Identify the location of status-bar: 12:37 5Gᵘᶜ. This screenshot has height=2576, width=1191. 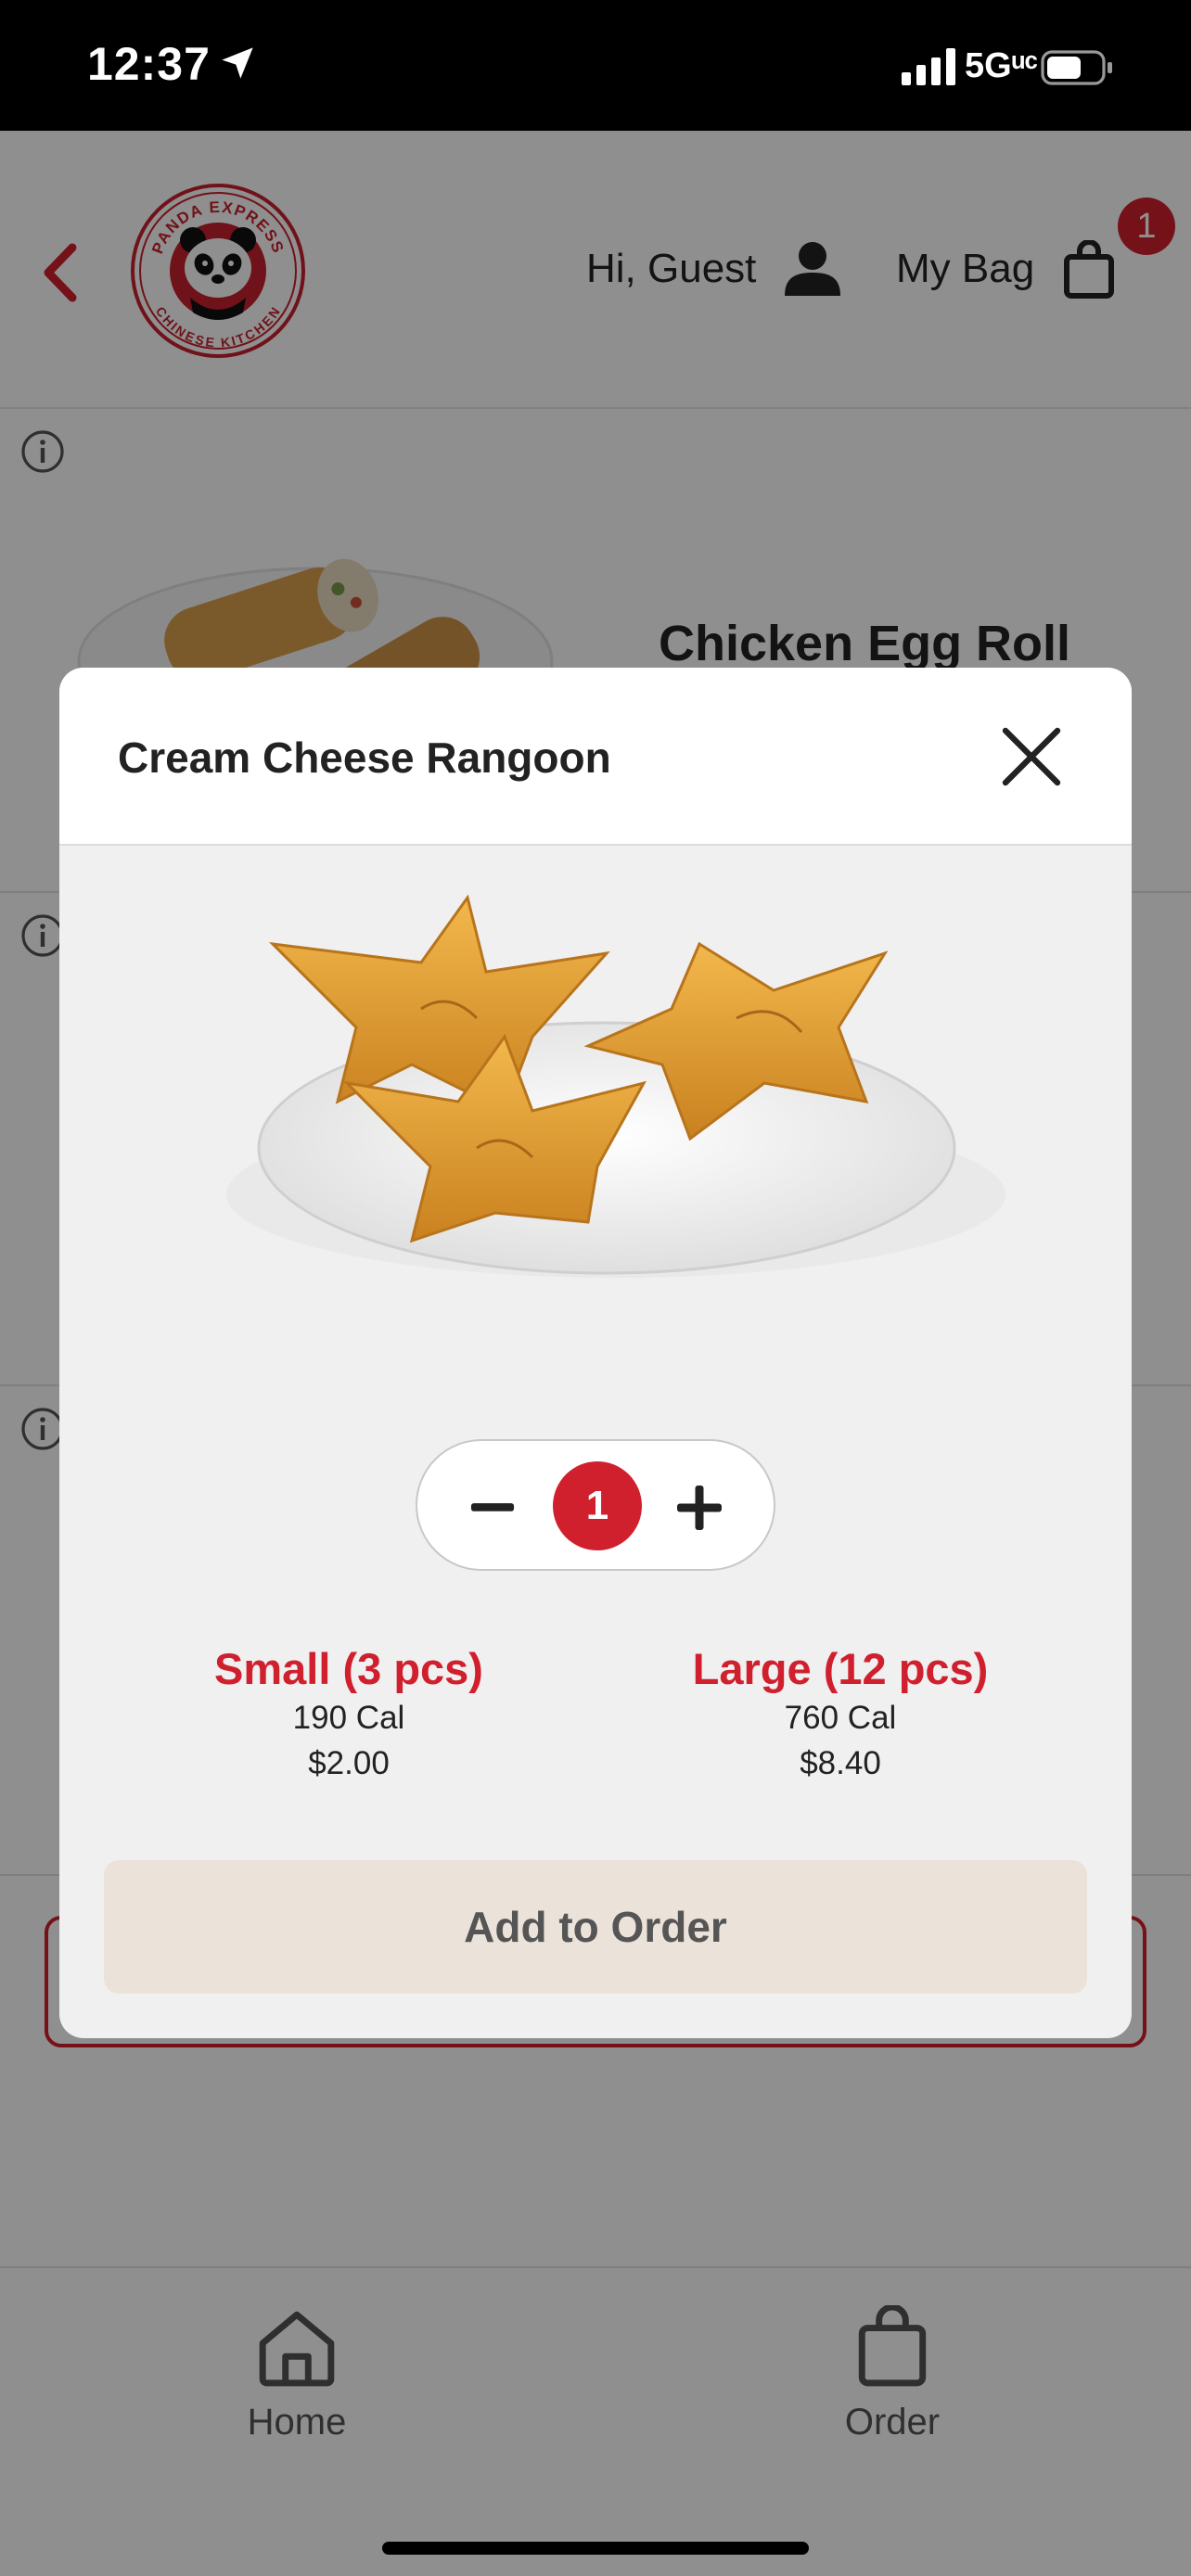
(595, 66).